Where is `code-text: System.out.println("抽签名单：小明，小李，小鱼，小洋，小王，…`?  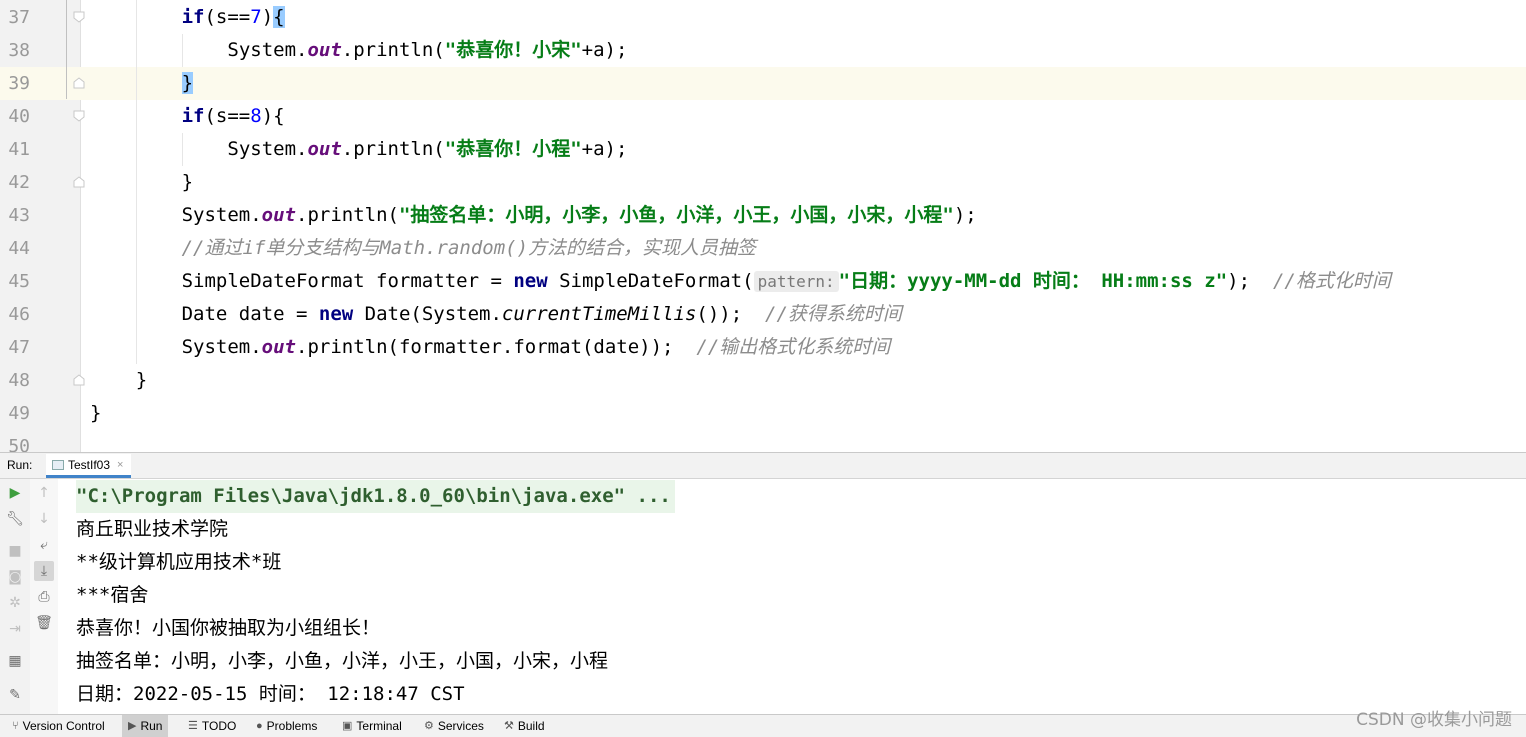 code-text: System.out.println("抽签名单：小明，小李，小鱼，小洋，小王，… is located at coordinates (579, 215).